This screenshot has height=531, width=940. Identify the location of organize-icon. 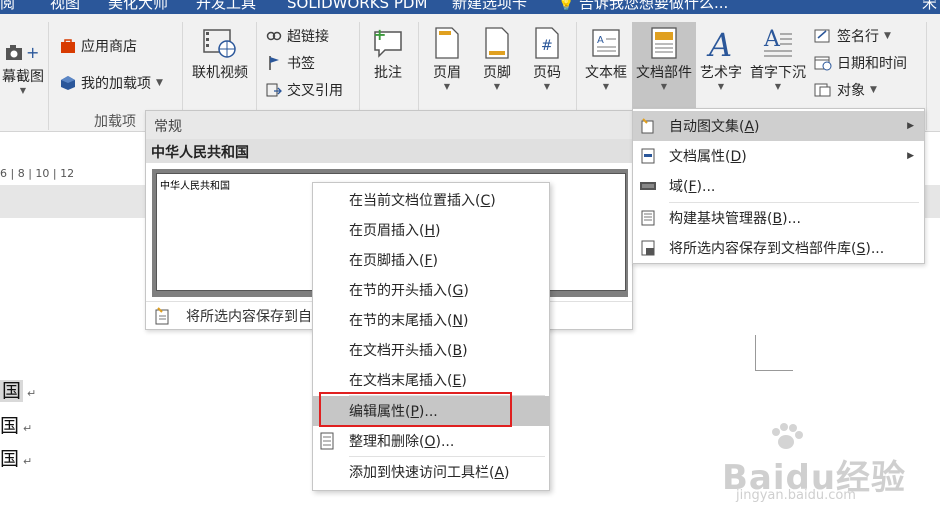
(327, 441).